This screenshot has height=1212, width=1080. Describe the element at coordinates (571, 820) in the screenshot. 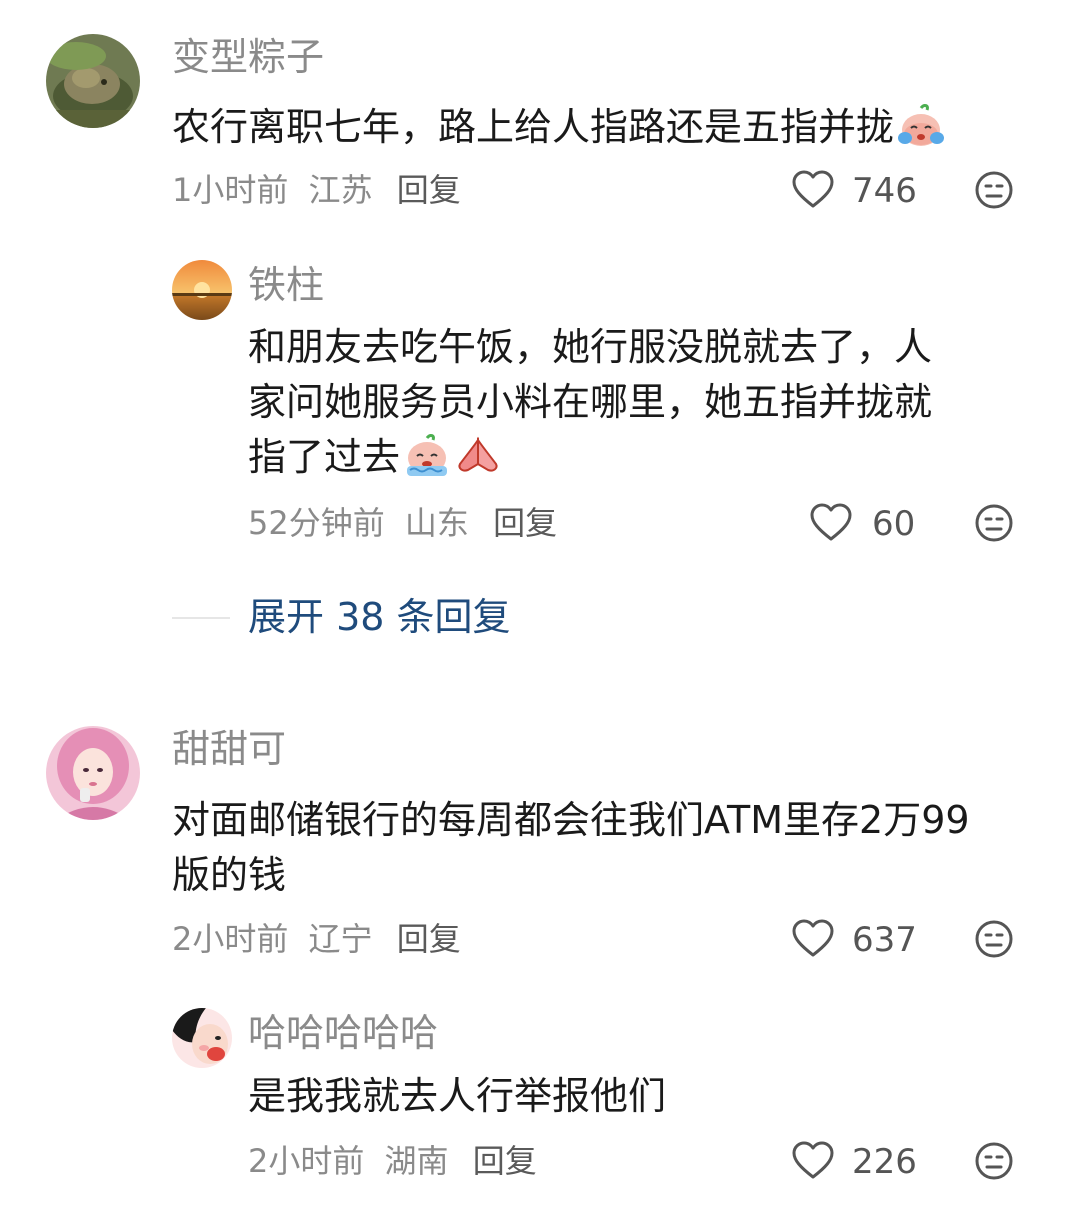

I see `comment-text-line: 对面邮储银行的每周都会往我们ATM里存2万99` at that location.